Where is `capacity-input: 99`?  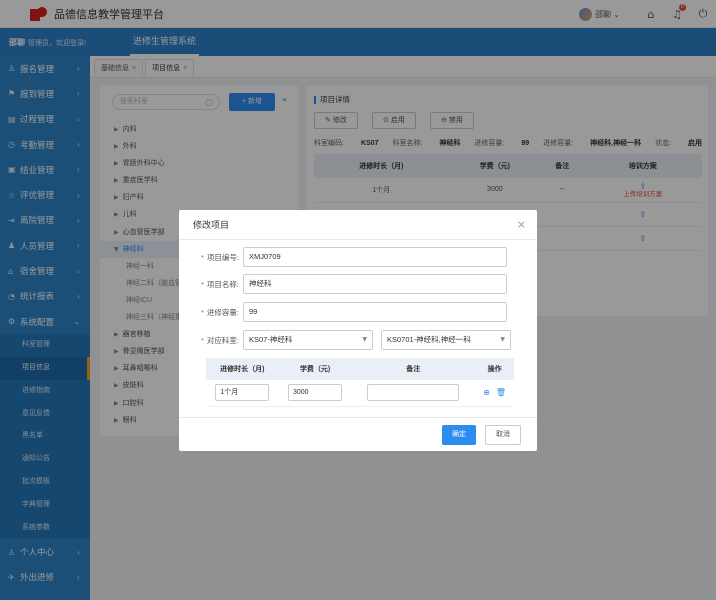
capacity-input: 99 is located at coordinates (375, 312).